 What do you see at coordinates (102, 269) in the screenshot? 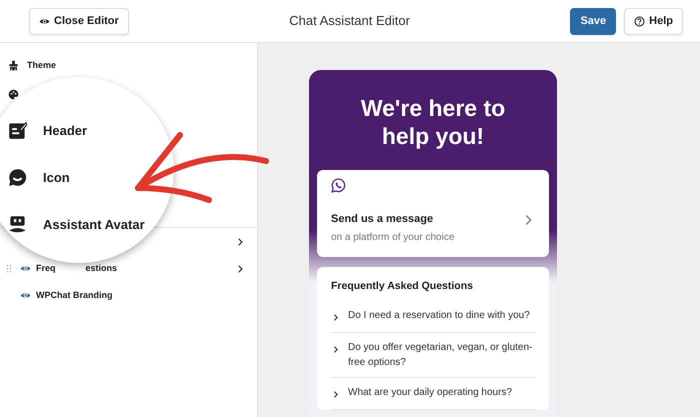
I see `sidebar-item-partial: estions` at bounding box center [102, 269].